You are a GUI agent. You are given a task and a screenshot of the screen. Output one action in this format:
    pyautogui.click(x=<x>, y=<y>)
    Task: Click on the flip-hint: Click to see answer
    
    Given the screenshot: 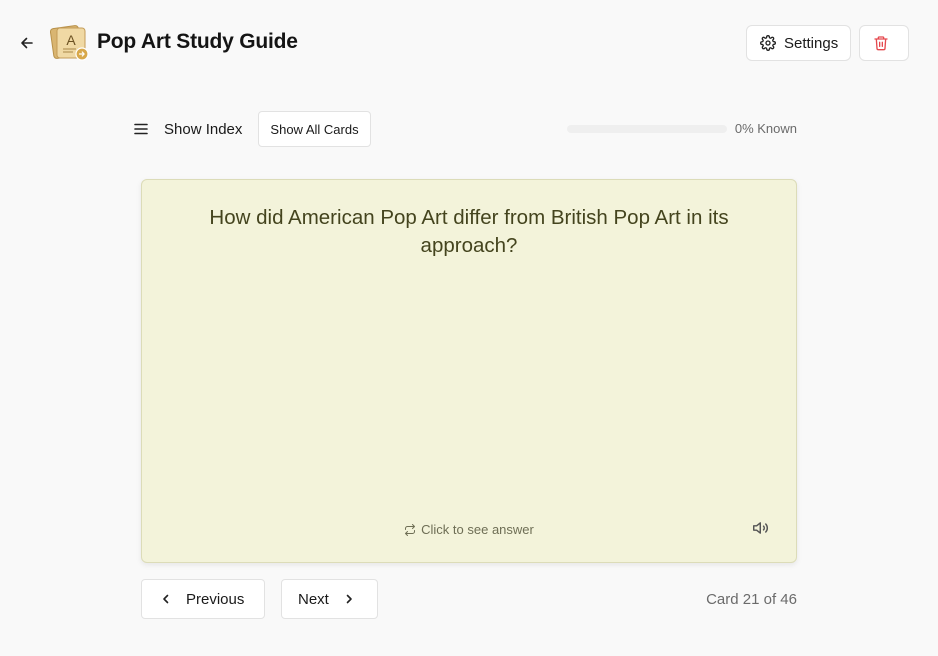 What is the action you would take?
    pyautogui.click(x=469, y=529)
    